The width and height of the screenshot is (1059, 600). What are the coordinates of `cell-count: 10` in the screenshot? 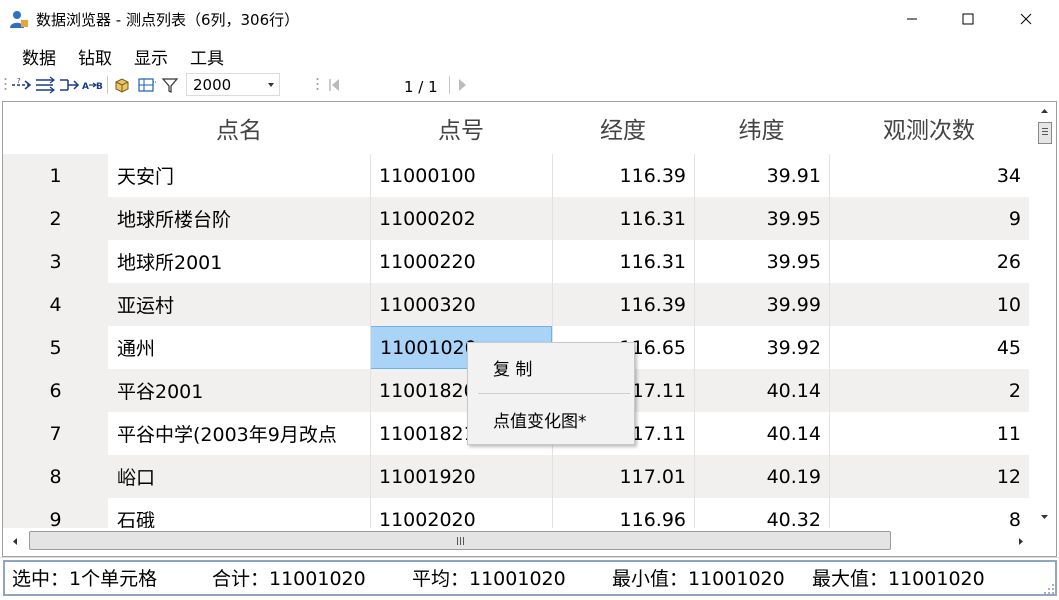 It's located at (929, 304).